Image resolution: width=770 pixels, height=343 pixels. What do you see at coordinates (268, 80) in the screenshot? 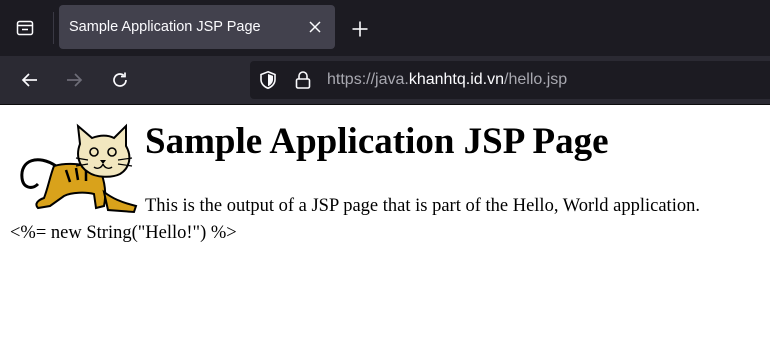
I see `shield-icon` at bounding box center [268, 80].